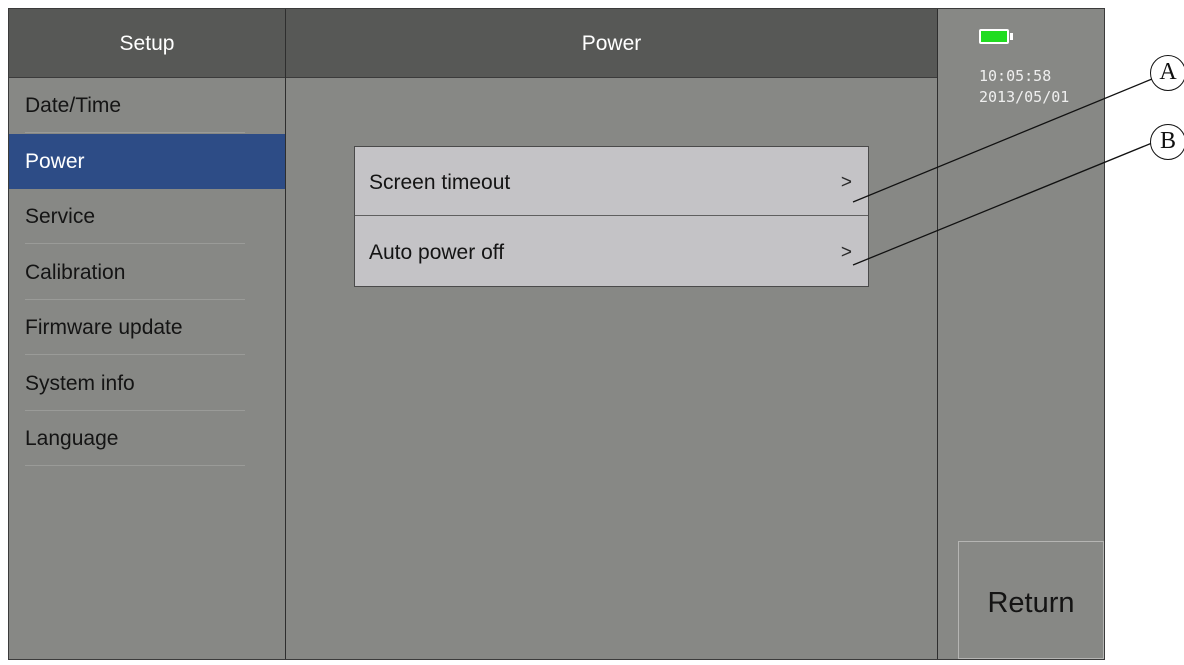  What do you see at coordinates (147, 438) in the screenshot?
I see `sidebar-item-language: Language` at bounding box center [147, 438].